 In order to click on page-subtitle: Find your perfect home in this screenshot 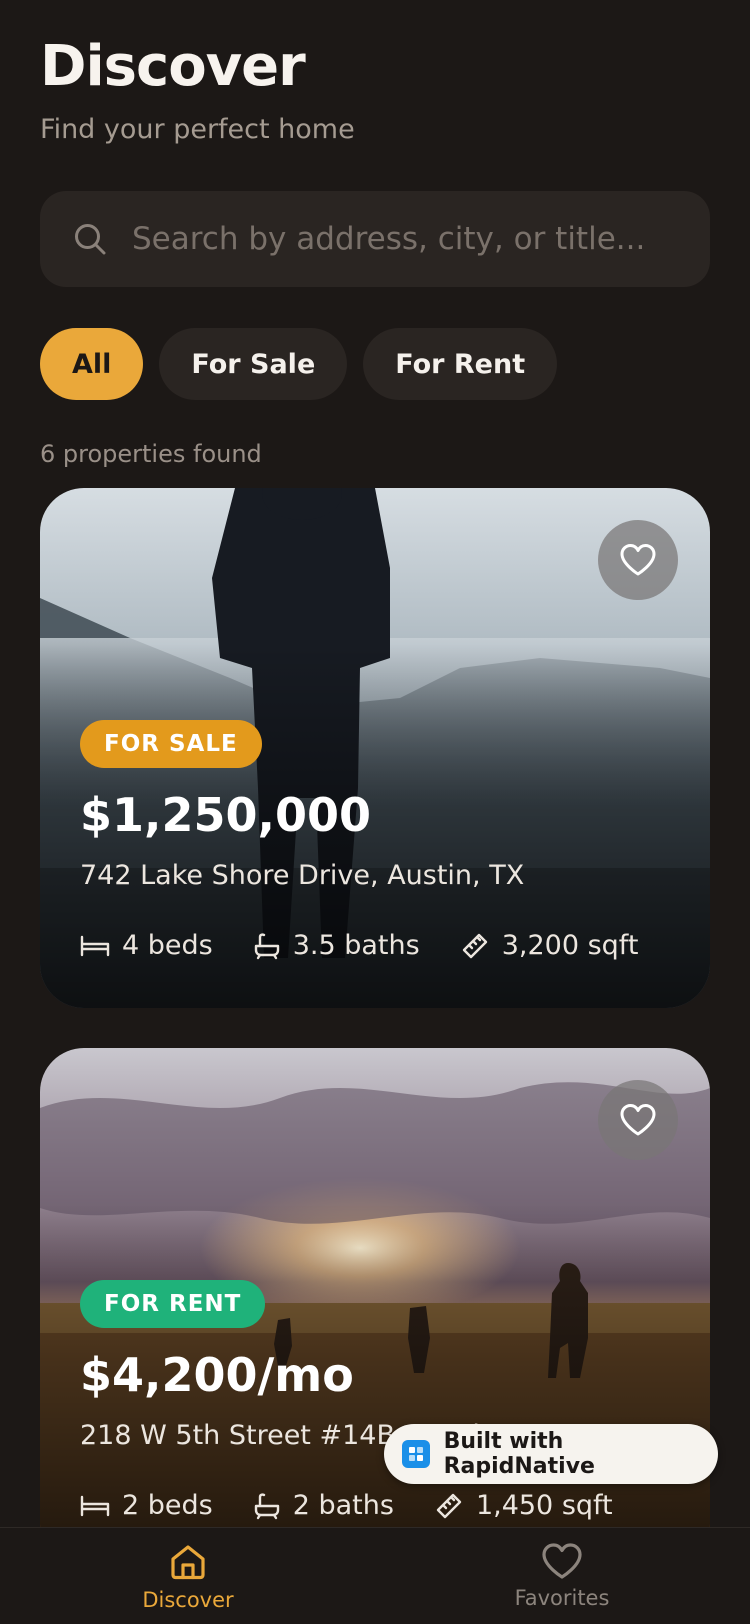, I will do `click(197, 129)`.